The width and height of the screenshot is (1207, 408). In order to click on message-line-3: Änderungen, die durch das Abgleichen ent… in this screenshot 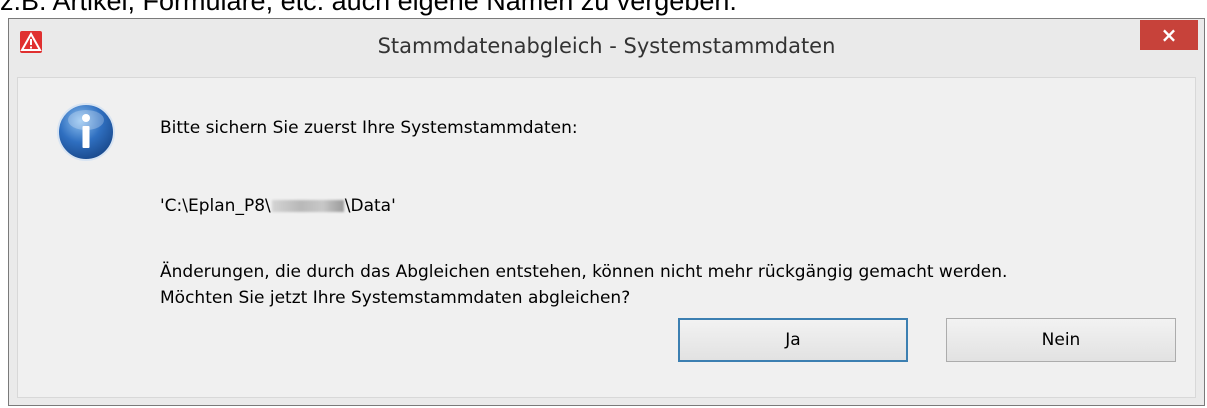, I will do `click(584, 272)`.